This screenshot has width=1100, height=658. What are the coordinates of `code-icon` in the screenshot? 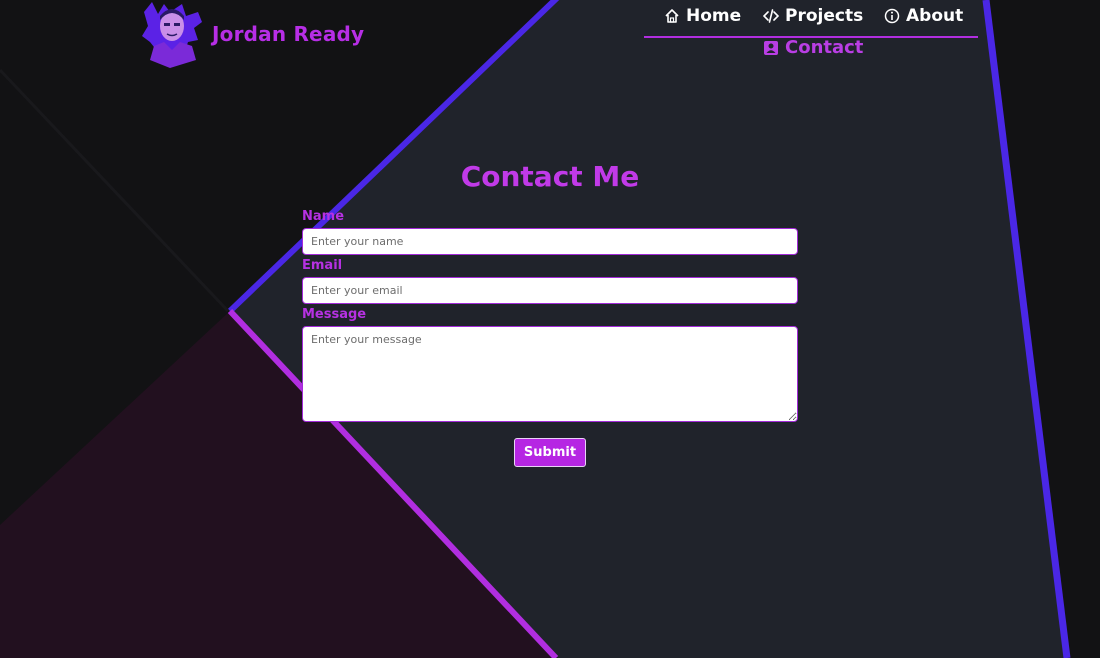 It's located at (771, 16).